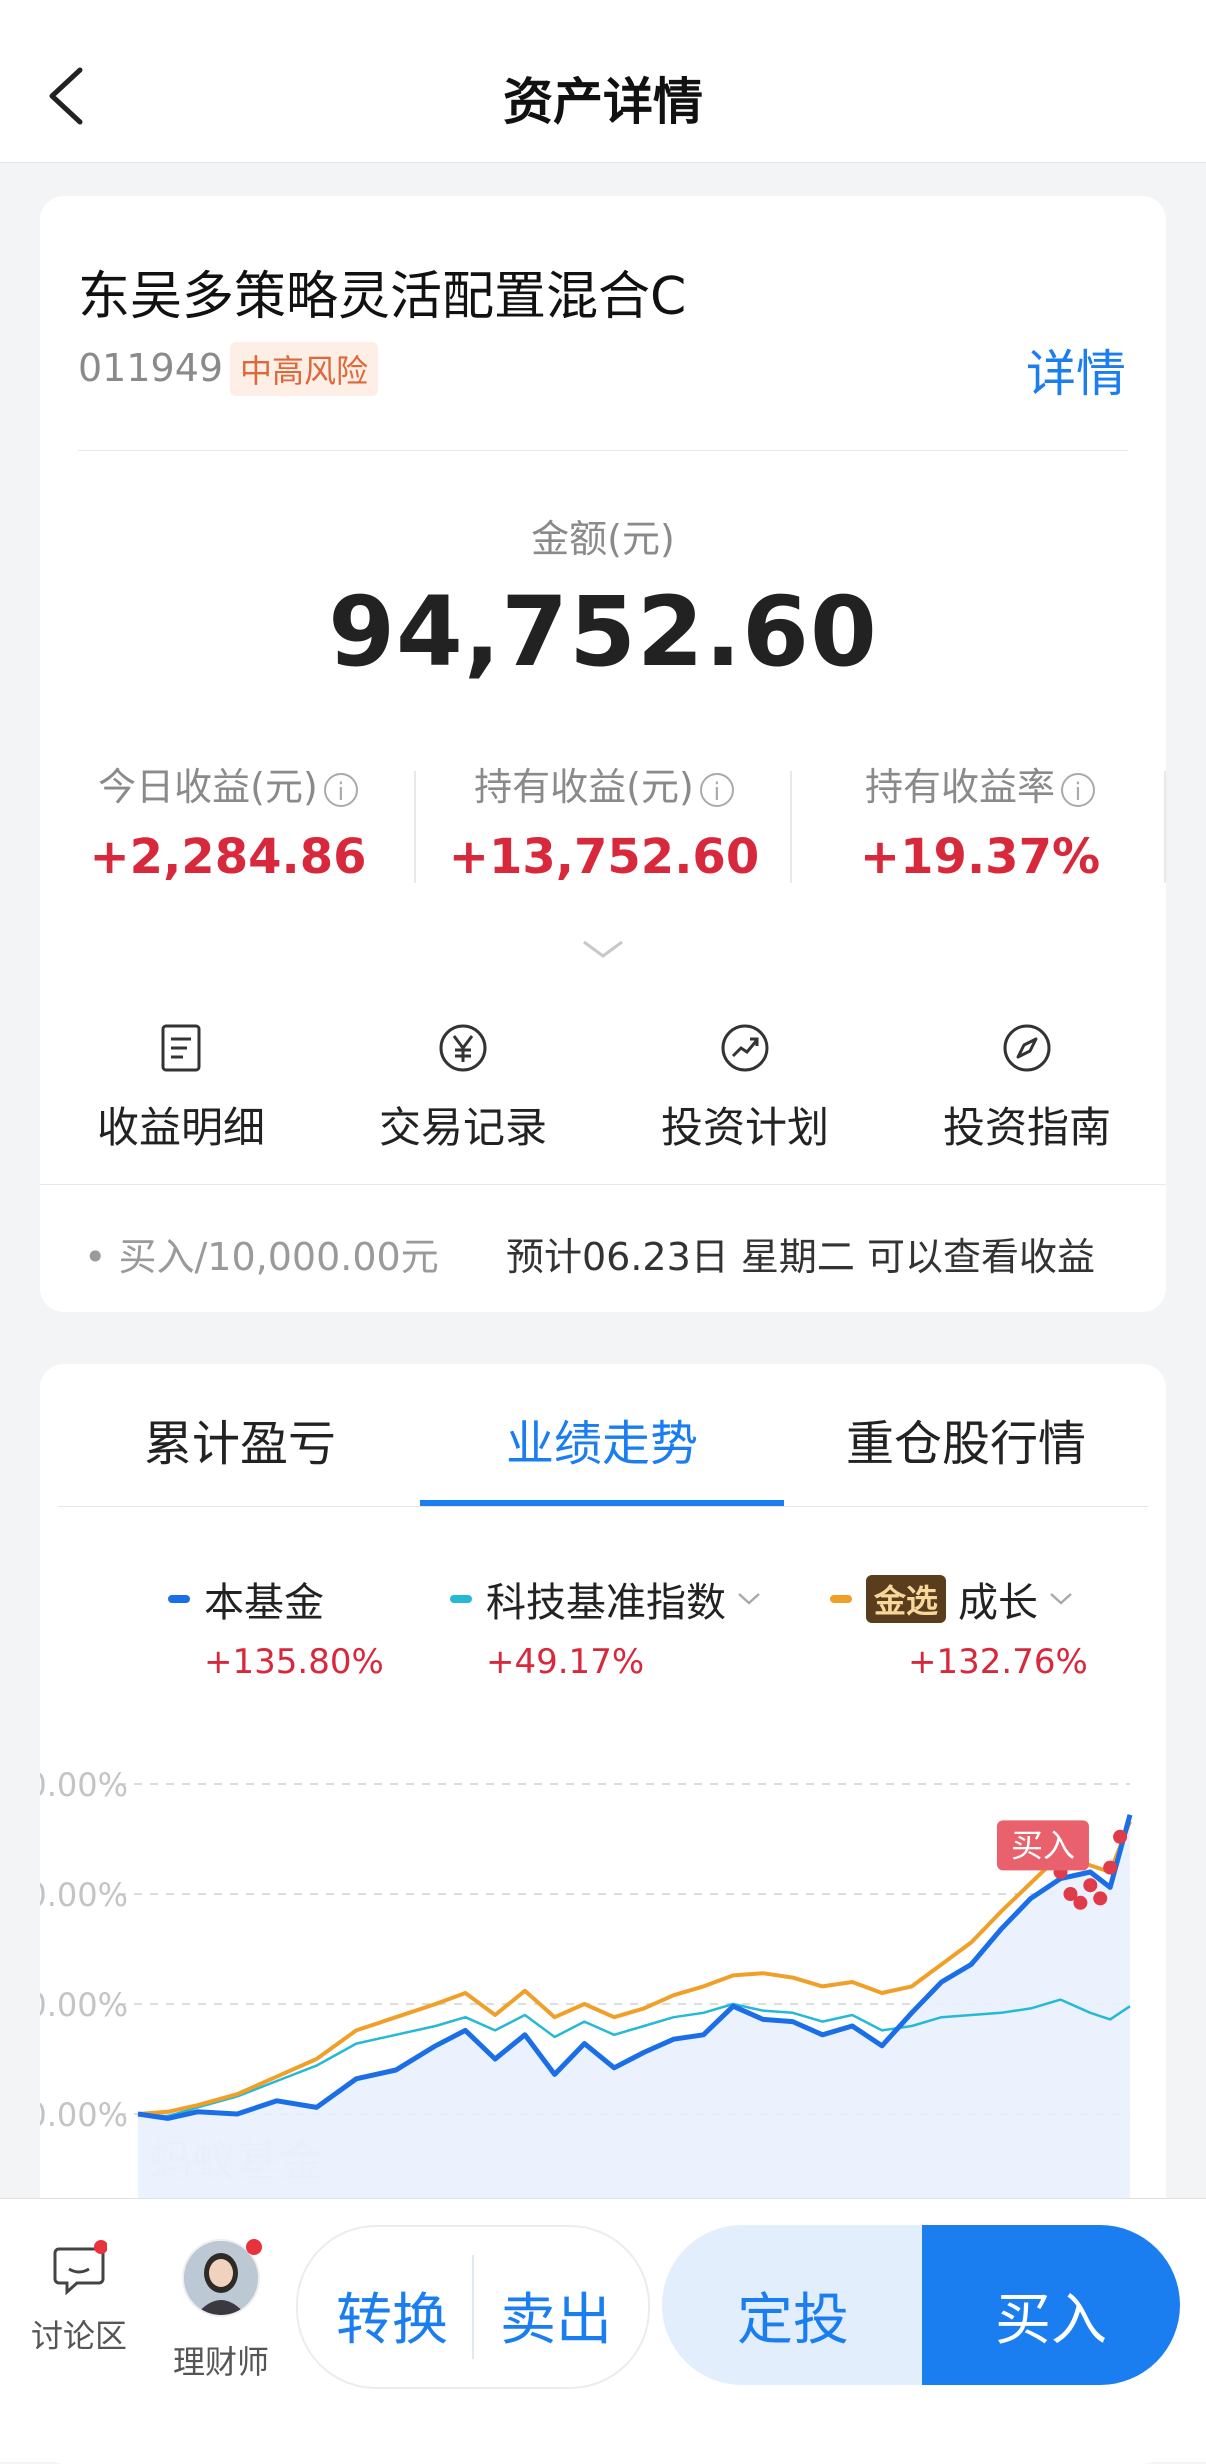 The height and width of the screenshot is (2464, 1206). Describe the element at coordinates (463, 1088) in the screenshot. I see `action-trade-record: 交易记录` at that location.